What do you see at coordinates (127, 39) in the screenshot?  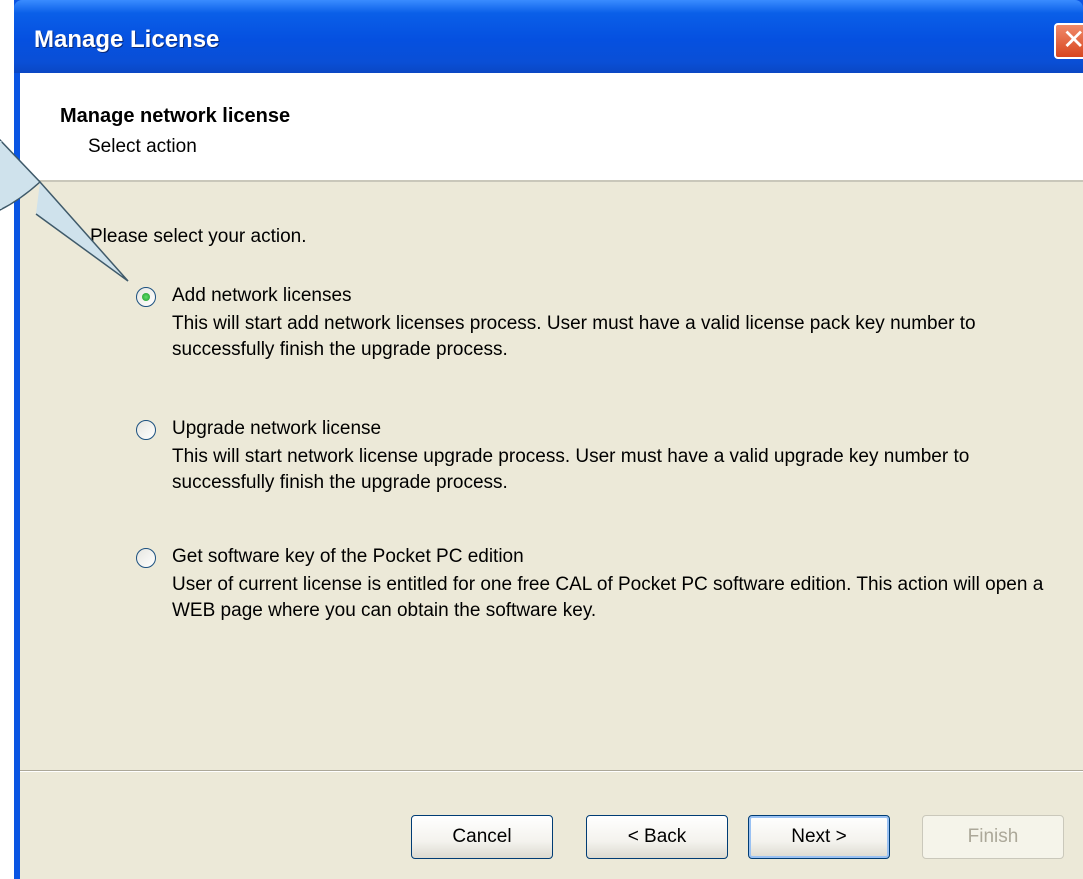 I see `window-title: Manage License` at bounding box center [127, 39].